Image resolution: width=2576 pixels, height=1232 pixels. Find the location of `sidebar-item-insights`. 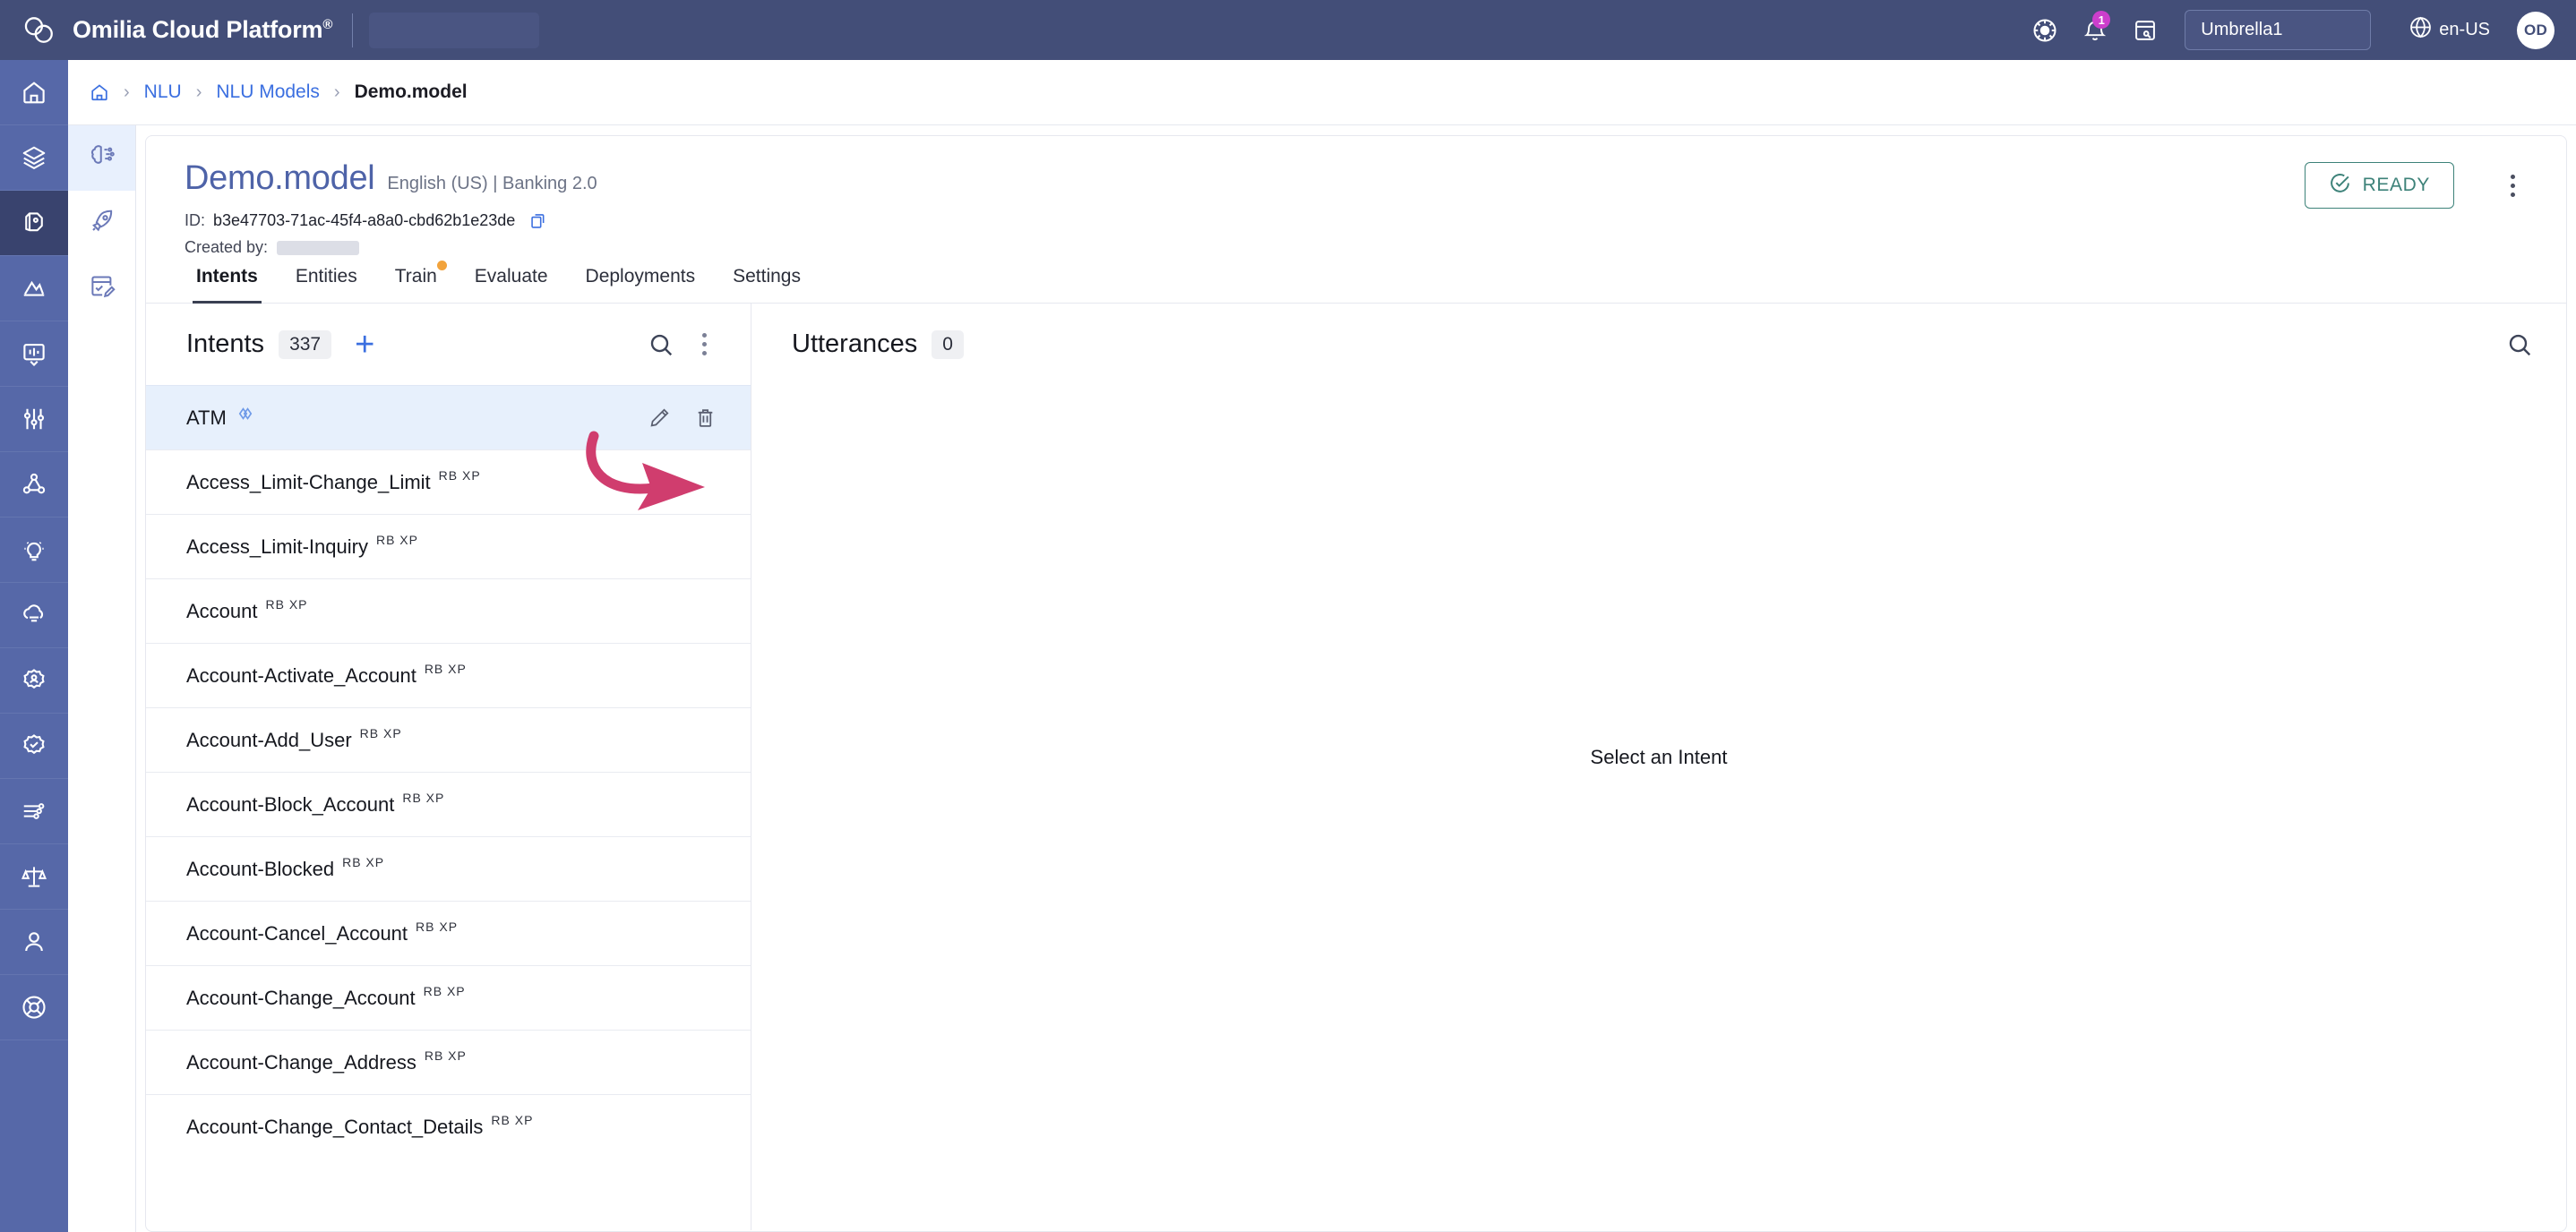

sidebar-item-insights is located at coordinates (34, 550).